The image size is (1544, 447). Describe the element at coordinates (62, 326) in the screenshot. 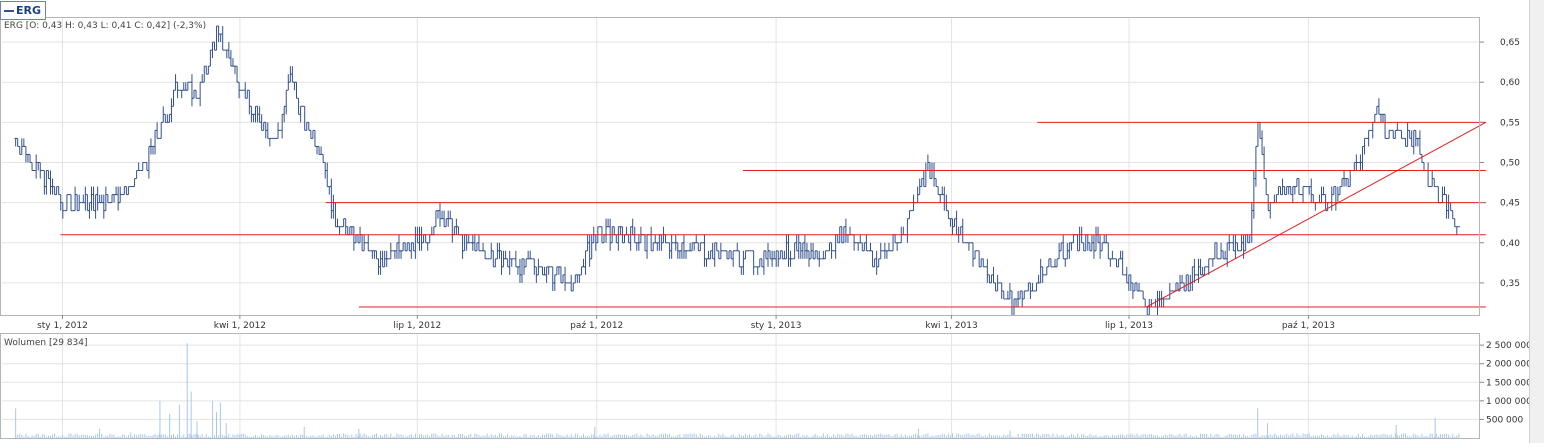

I see `x-tick-label: sty 1, 2012` at that location.